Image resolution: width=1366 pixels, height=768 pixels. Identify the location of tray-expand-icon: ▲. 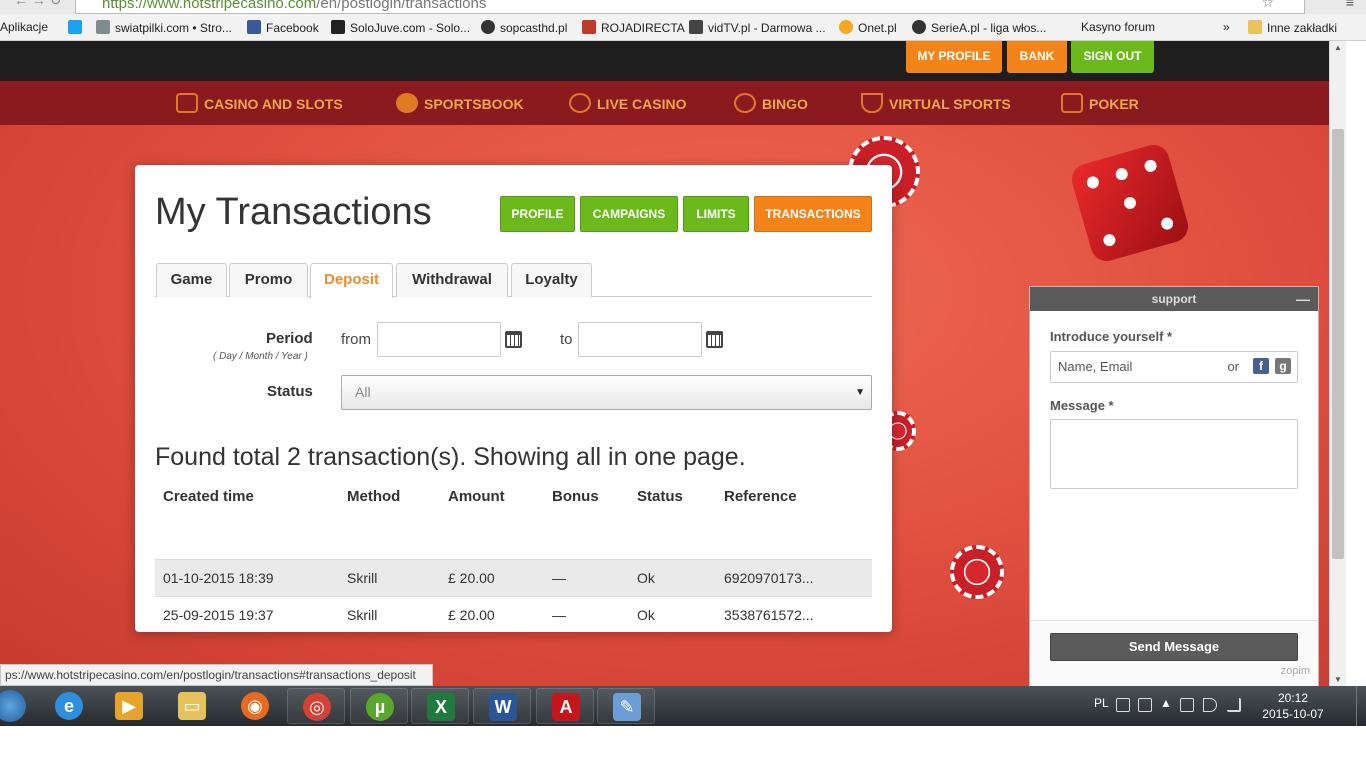
(1166, 703).